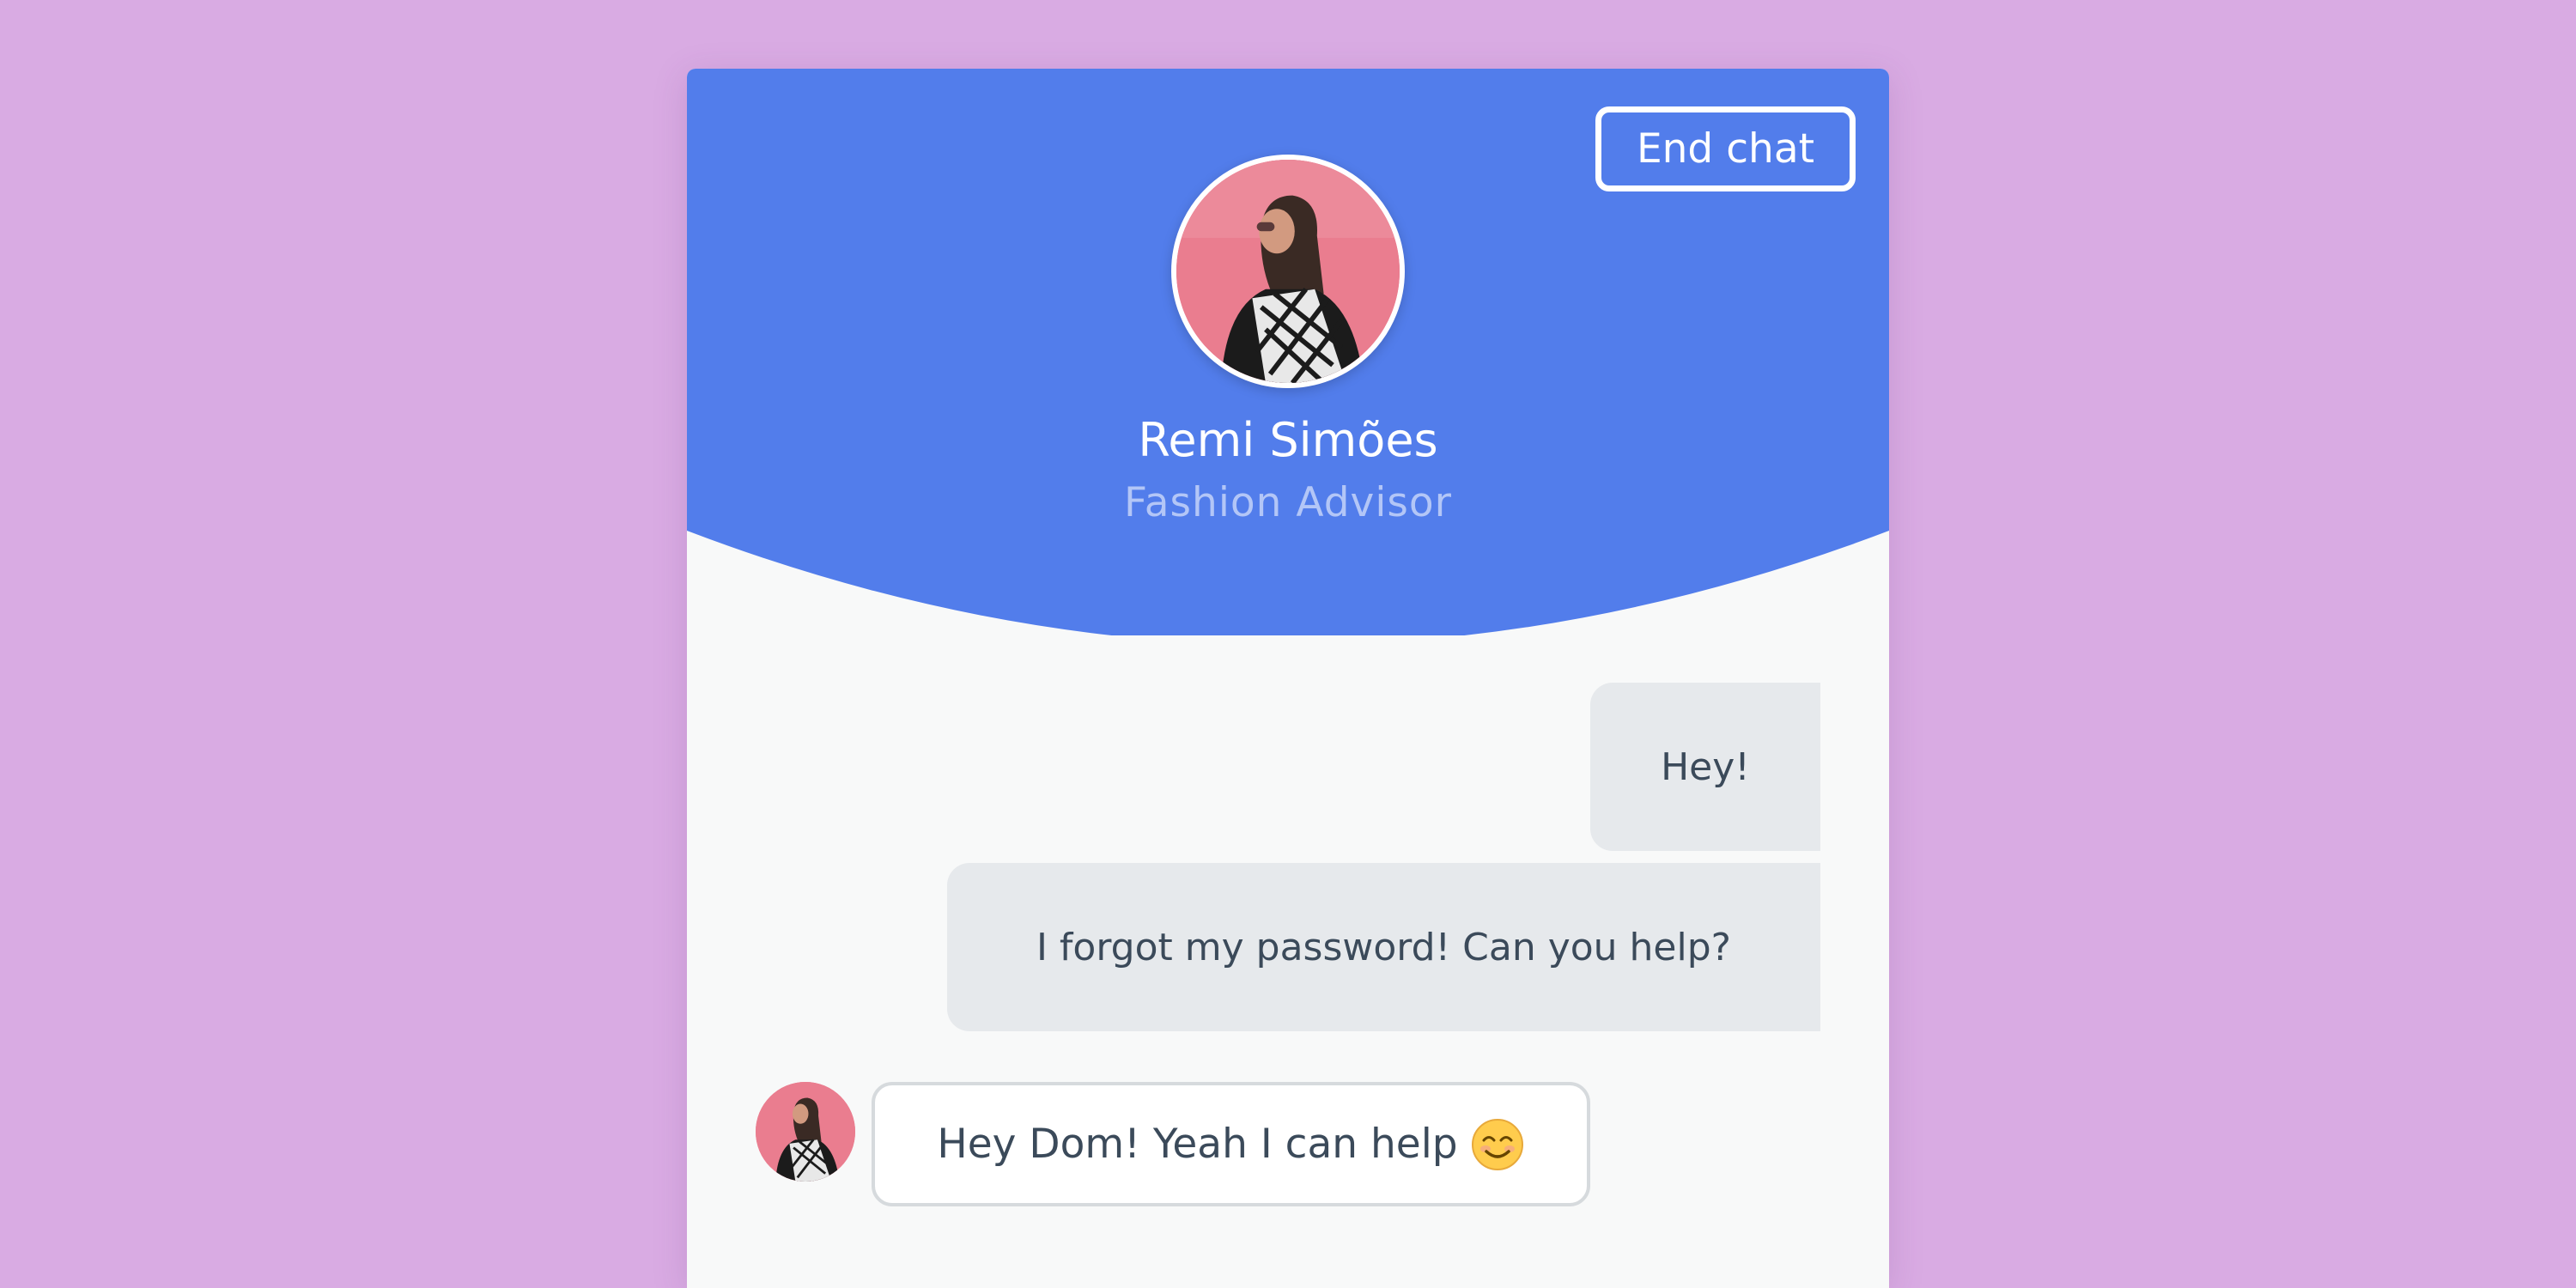  I want to click on incoming-message-row: Hey Dom! Yeah I can help, so click(1228, 1146).